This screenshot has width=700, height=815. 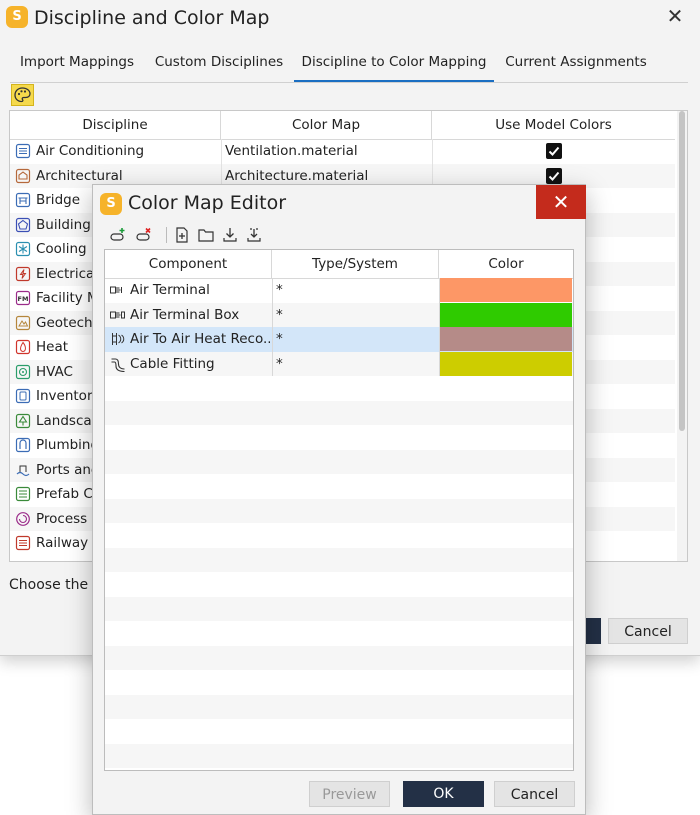 I want to click on cable-fitting-icon, so click(x=118, y=364).